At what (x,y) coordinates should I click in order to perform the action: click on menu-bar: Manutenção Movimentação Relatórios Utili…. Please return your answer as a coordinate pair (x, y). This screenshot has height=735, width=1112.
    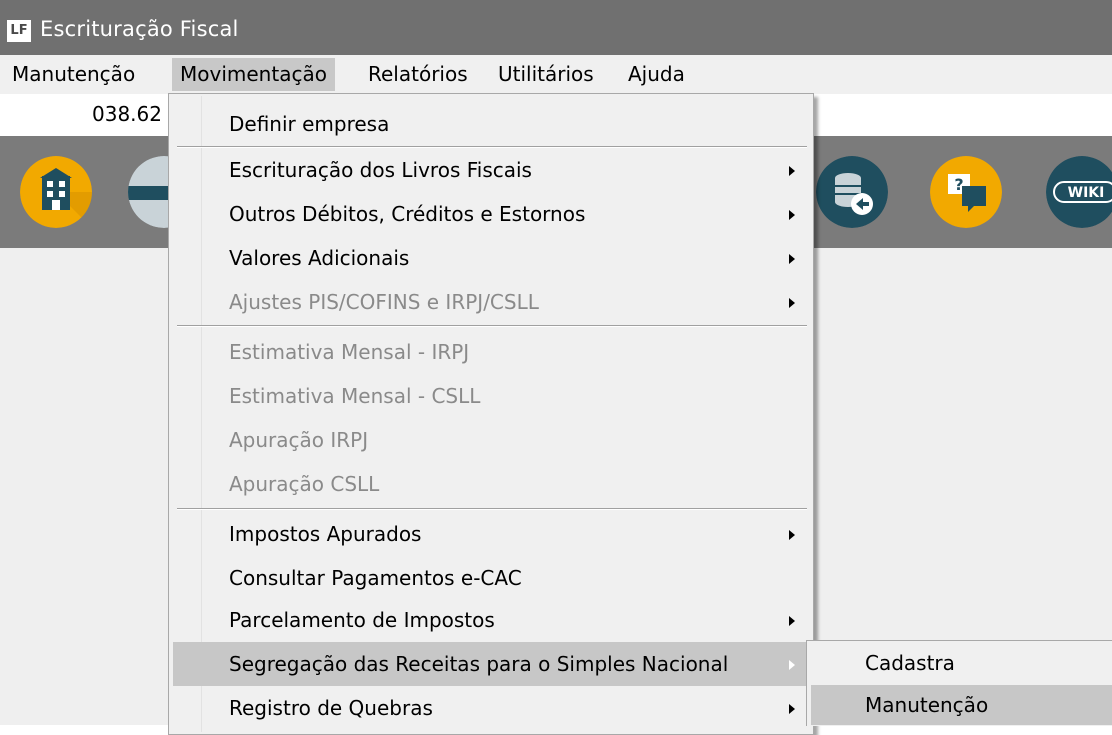
    Looking at the image, I should click on (556, 74).